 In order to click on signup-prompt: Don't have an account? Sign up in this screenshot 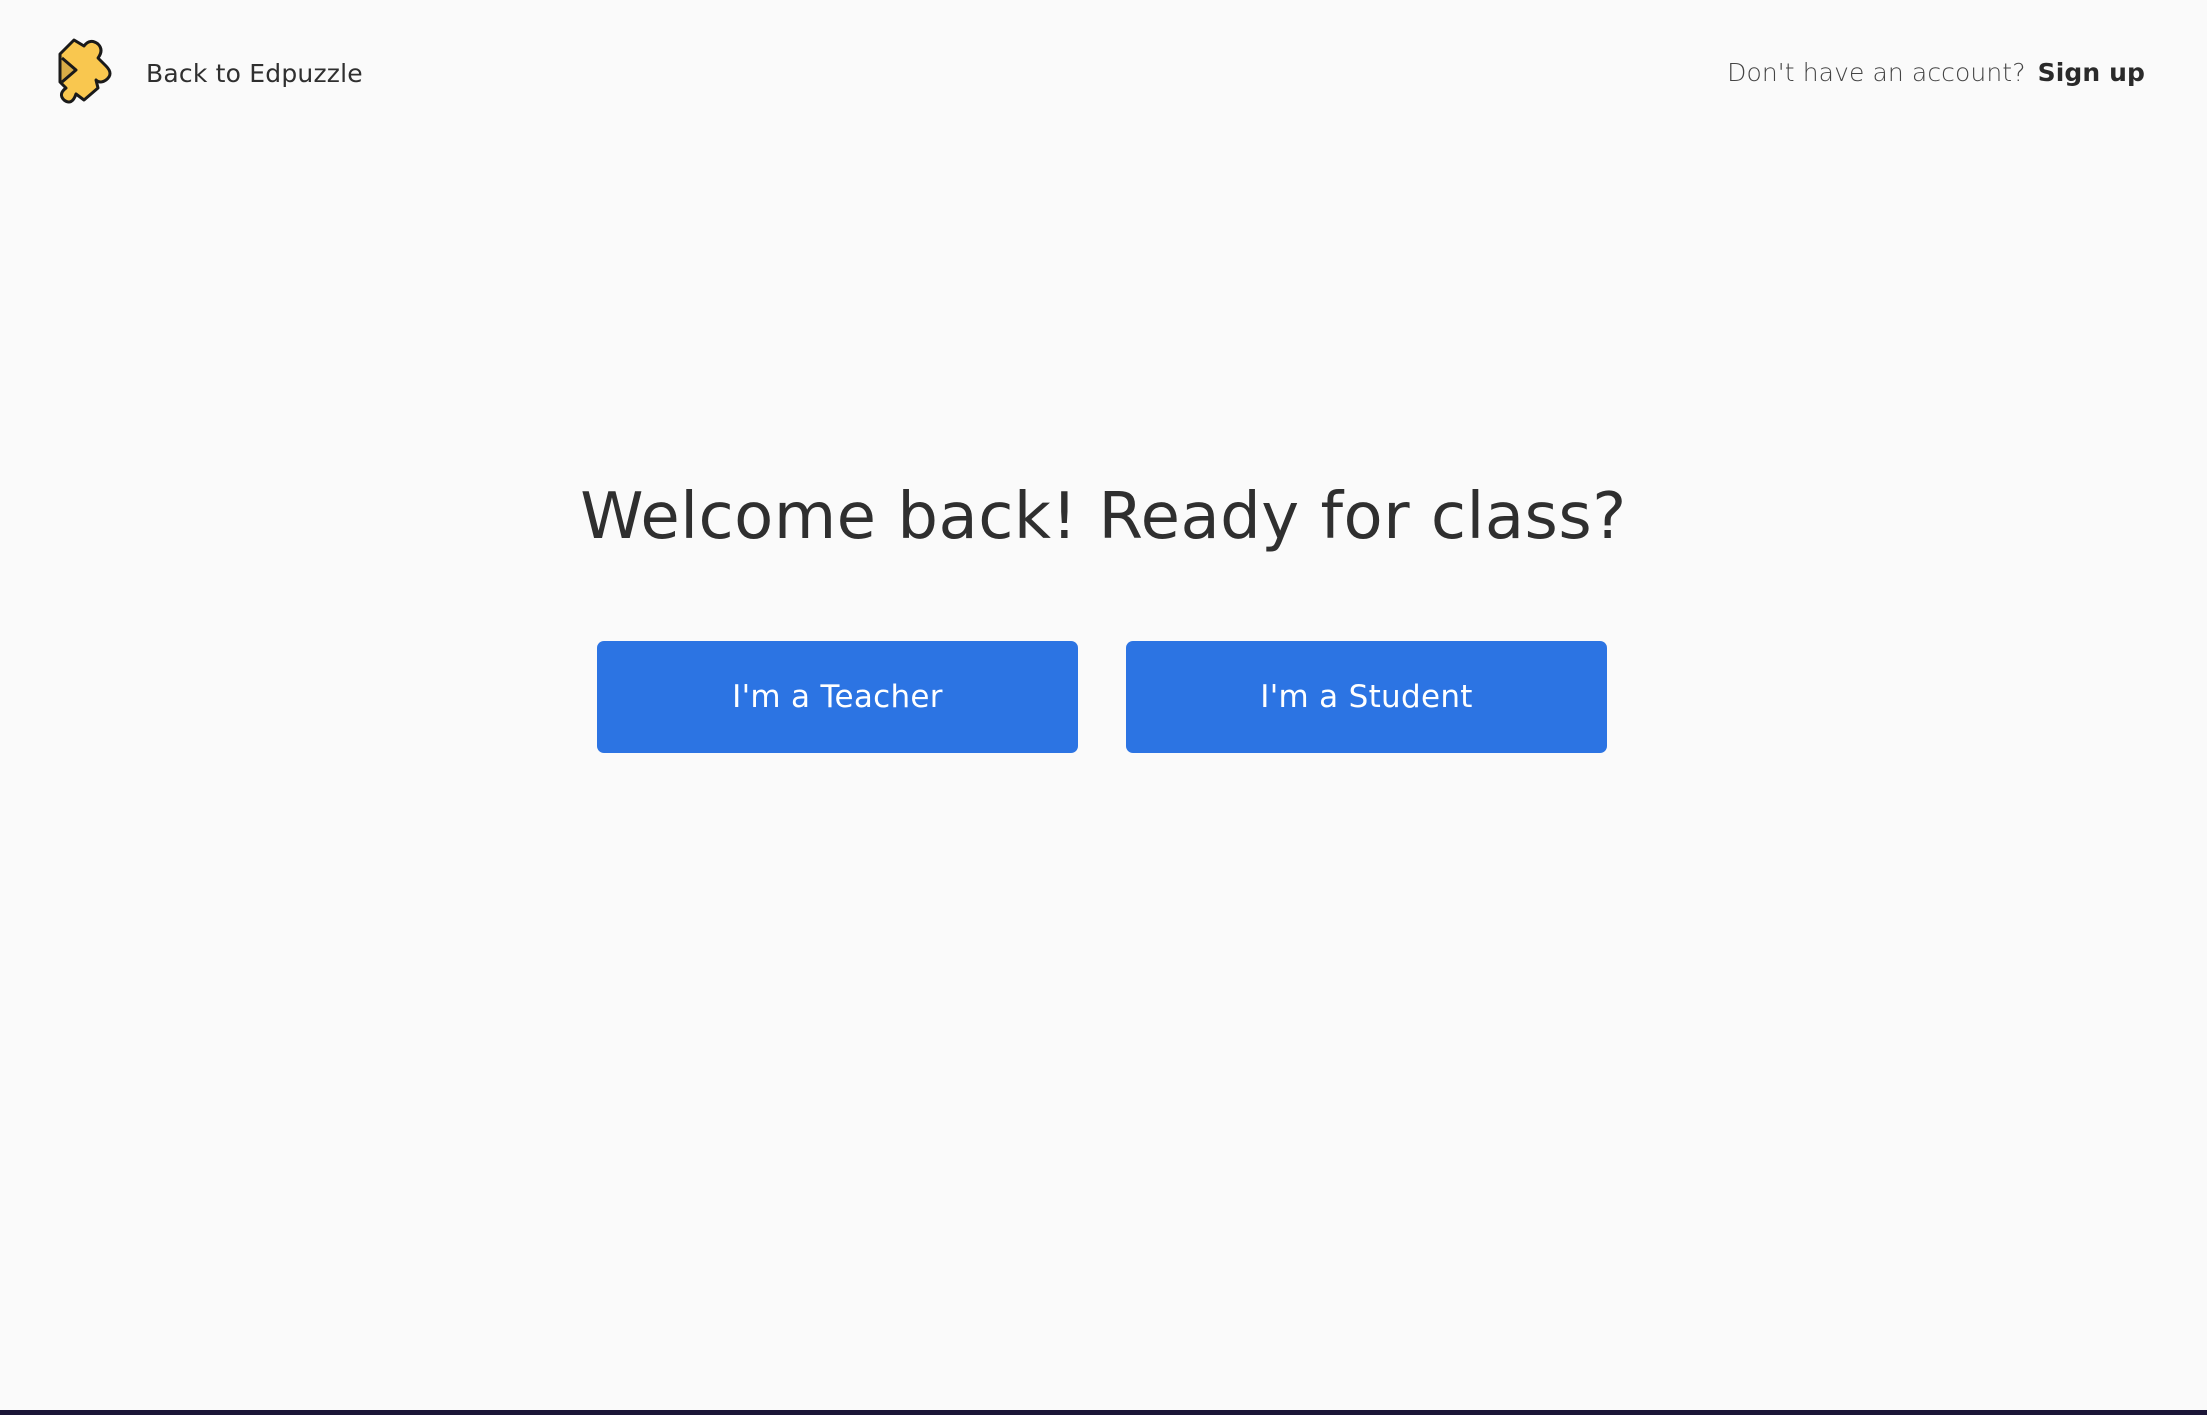, I will do `click(1936, 72)`.